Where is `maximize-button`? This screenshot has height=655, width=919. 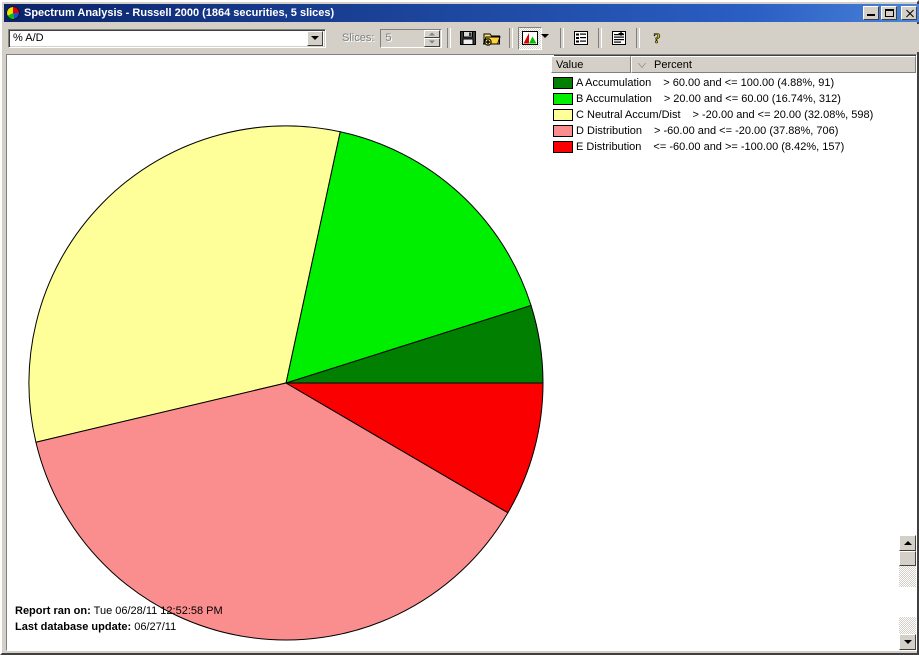 maximize-button is located at coordinates (889, 13).